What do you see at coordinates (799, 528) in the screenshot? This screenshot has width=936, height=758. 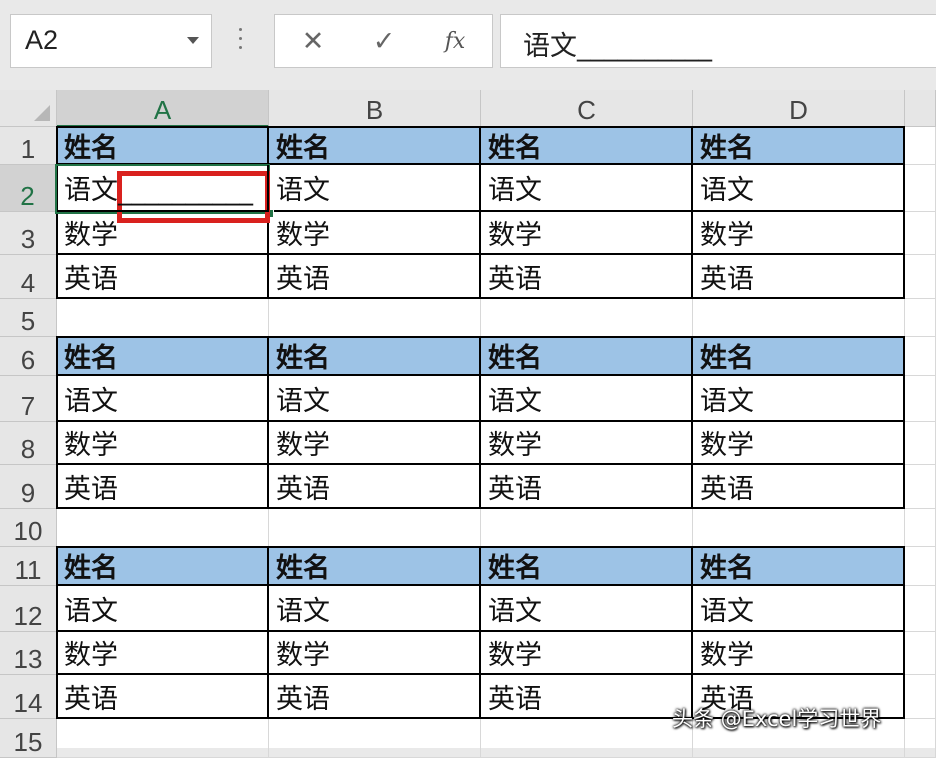 I see `cell-d10` at bounding box center [799, 528].